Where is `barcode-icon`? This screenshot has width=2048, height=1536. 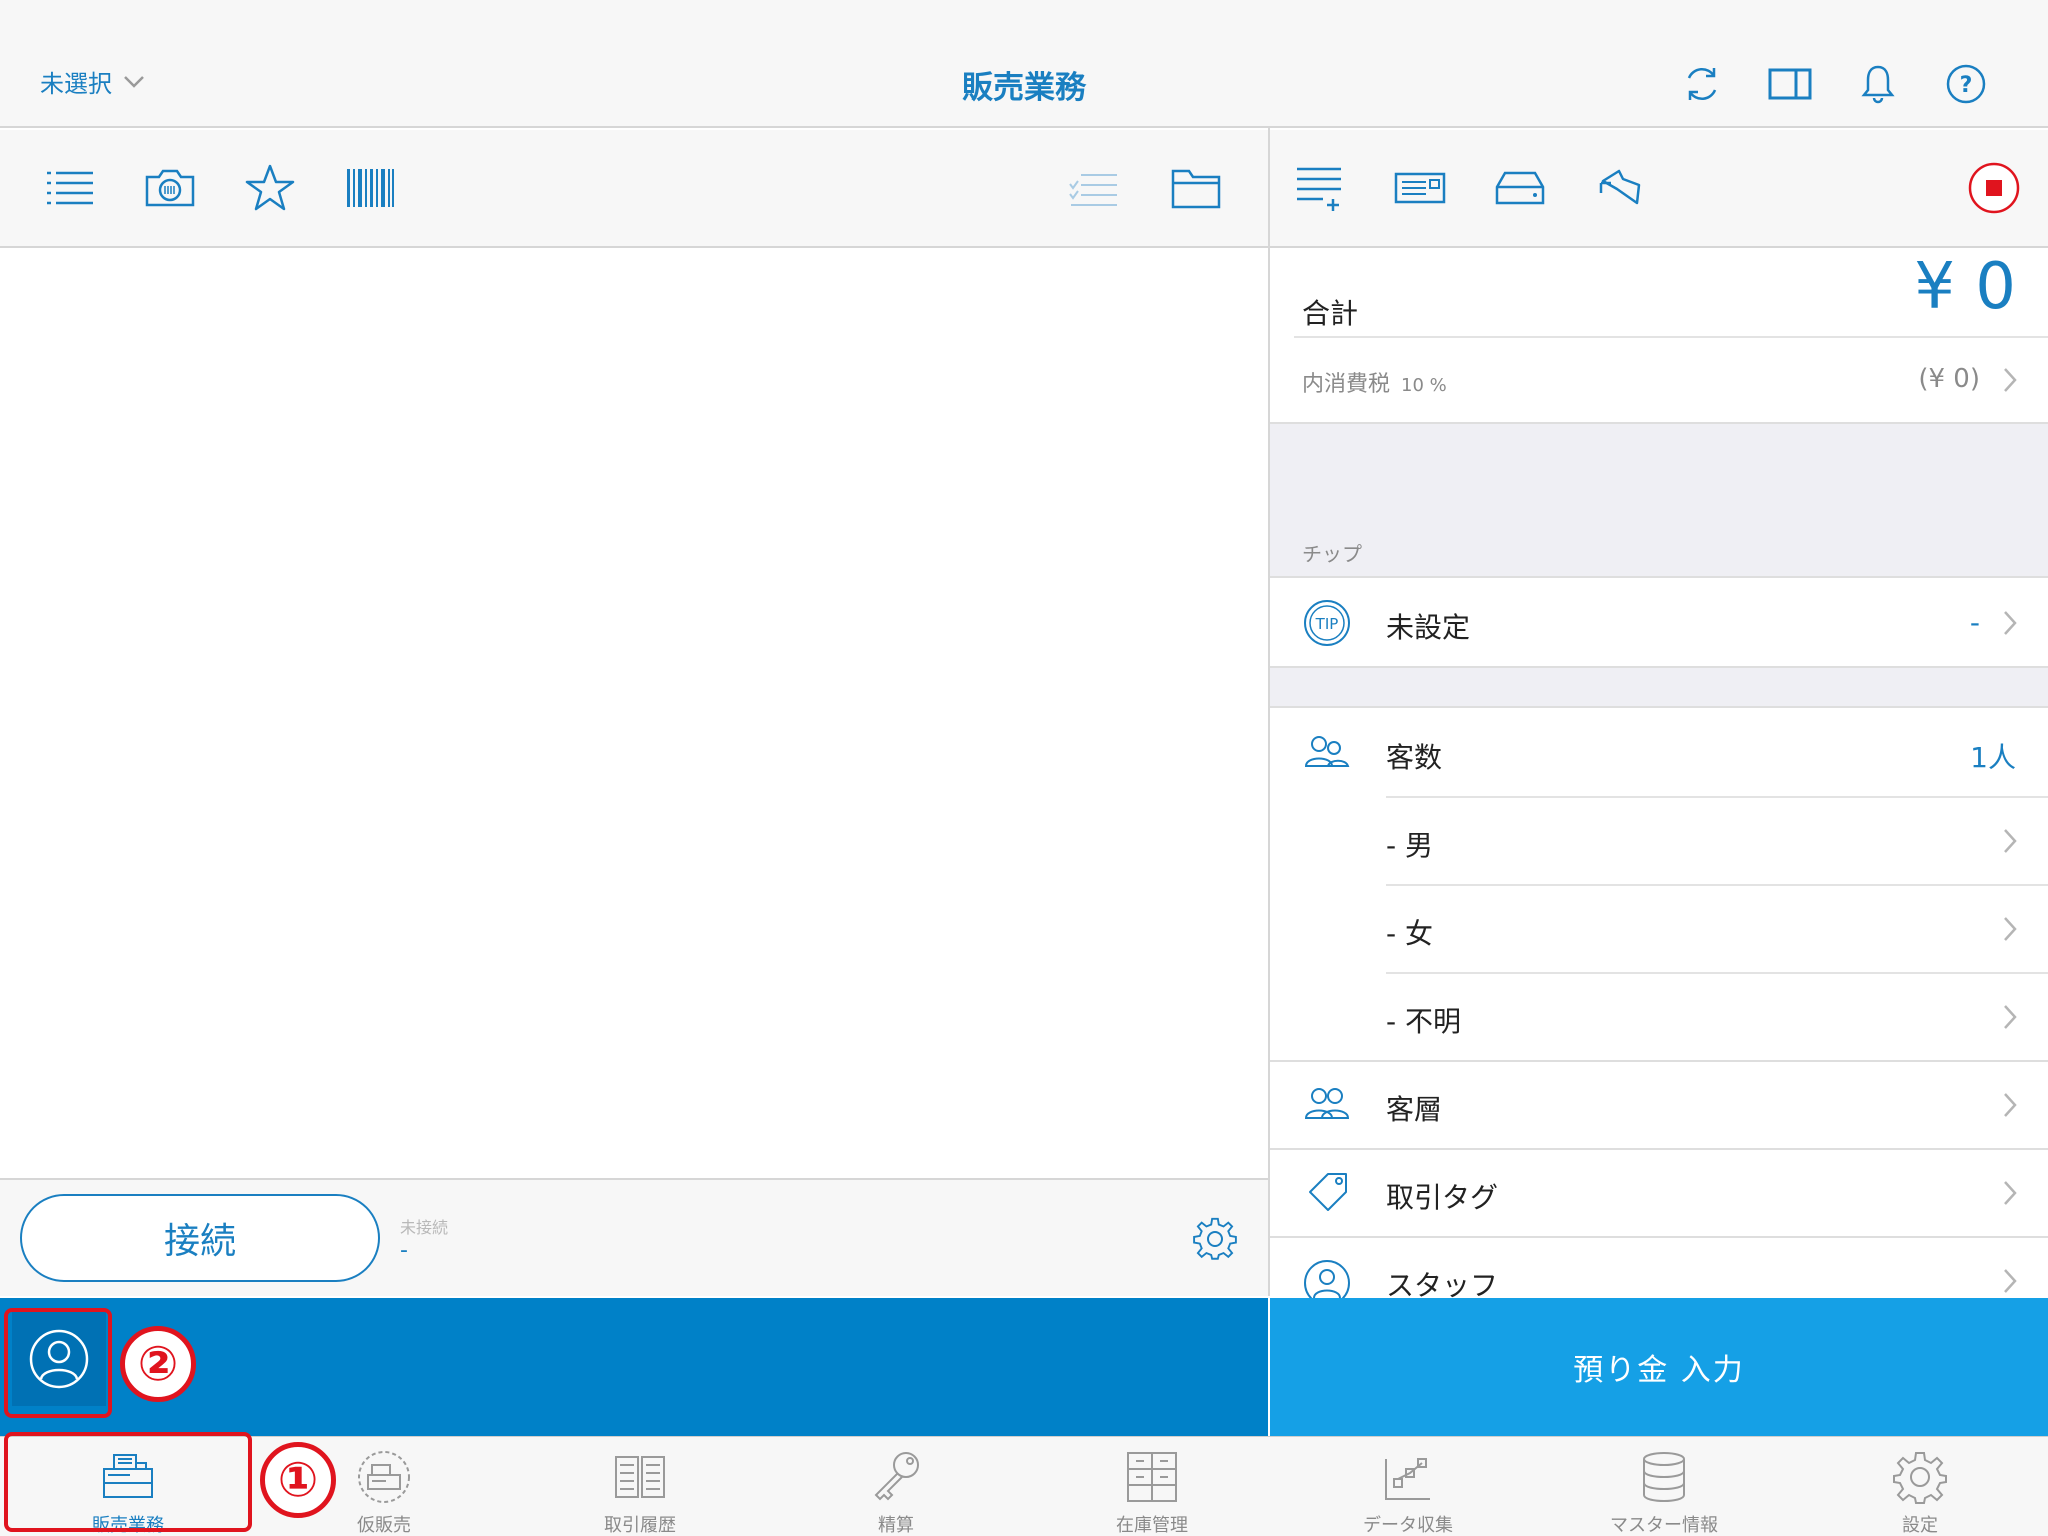 barcode-icon is located at coordinates (370, 188).